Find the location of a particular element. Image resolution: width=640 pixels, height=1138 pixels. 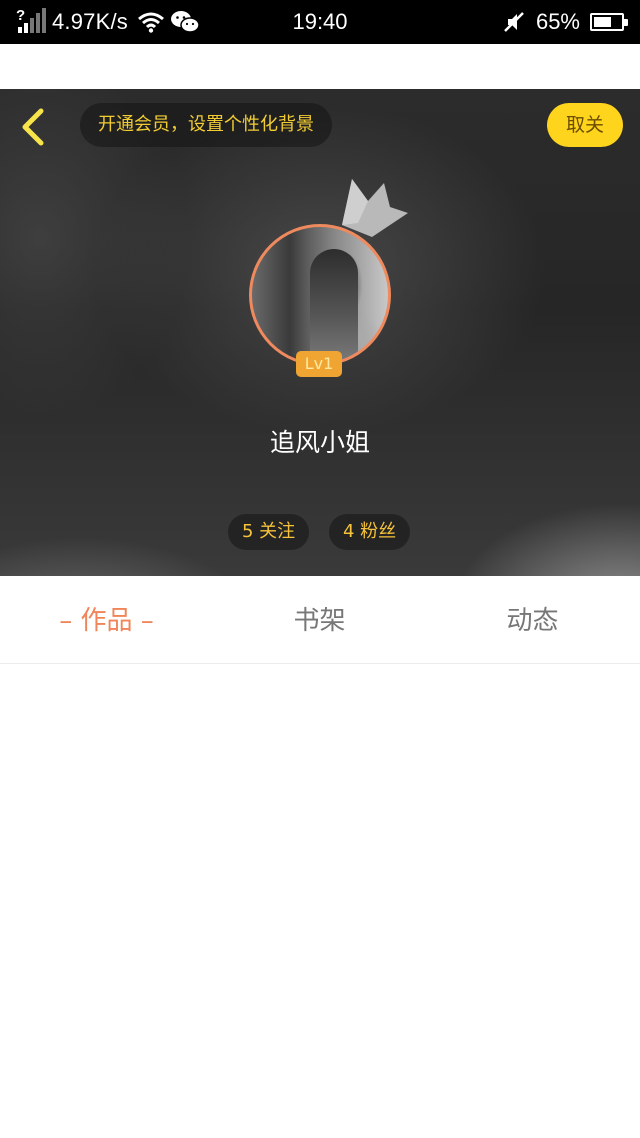

avatar is located at coordinates (320, 295).